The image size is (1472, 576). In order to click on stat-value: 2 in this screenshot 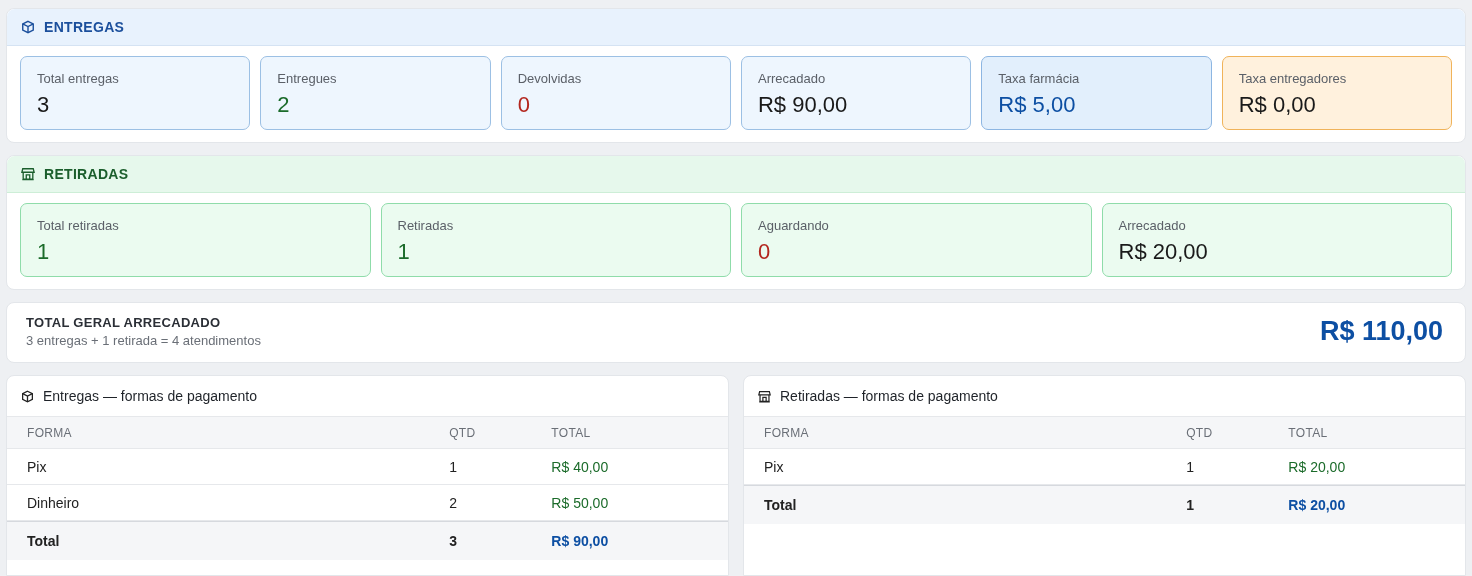, I will do `click(284, 105)`.